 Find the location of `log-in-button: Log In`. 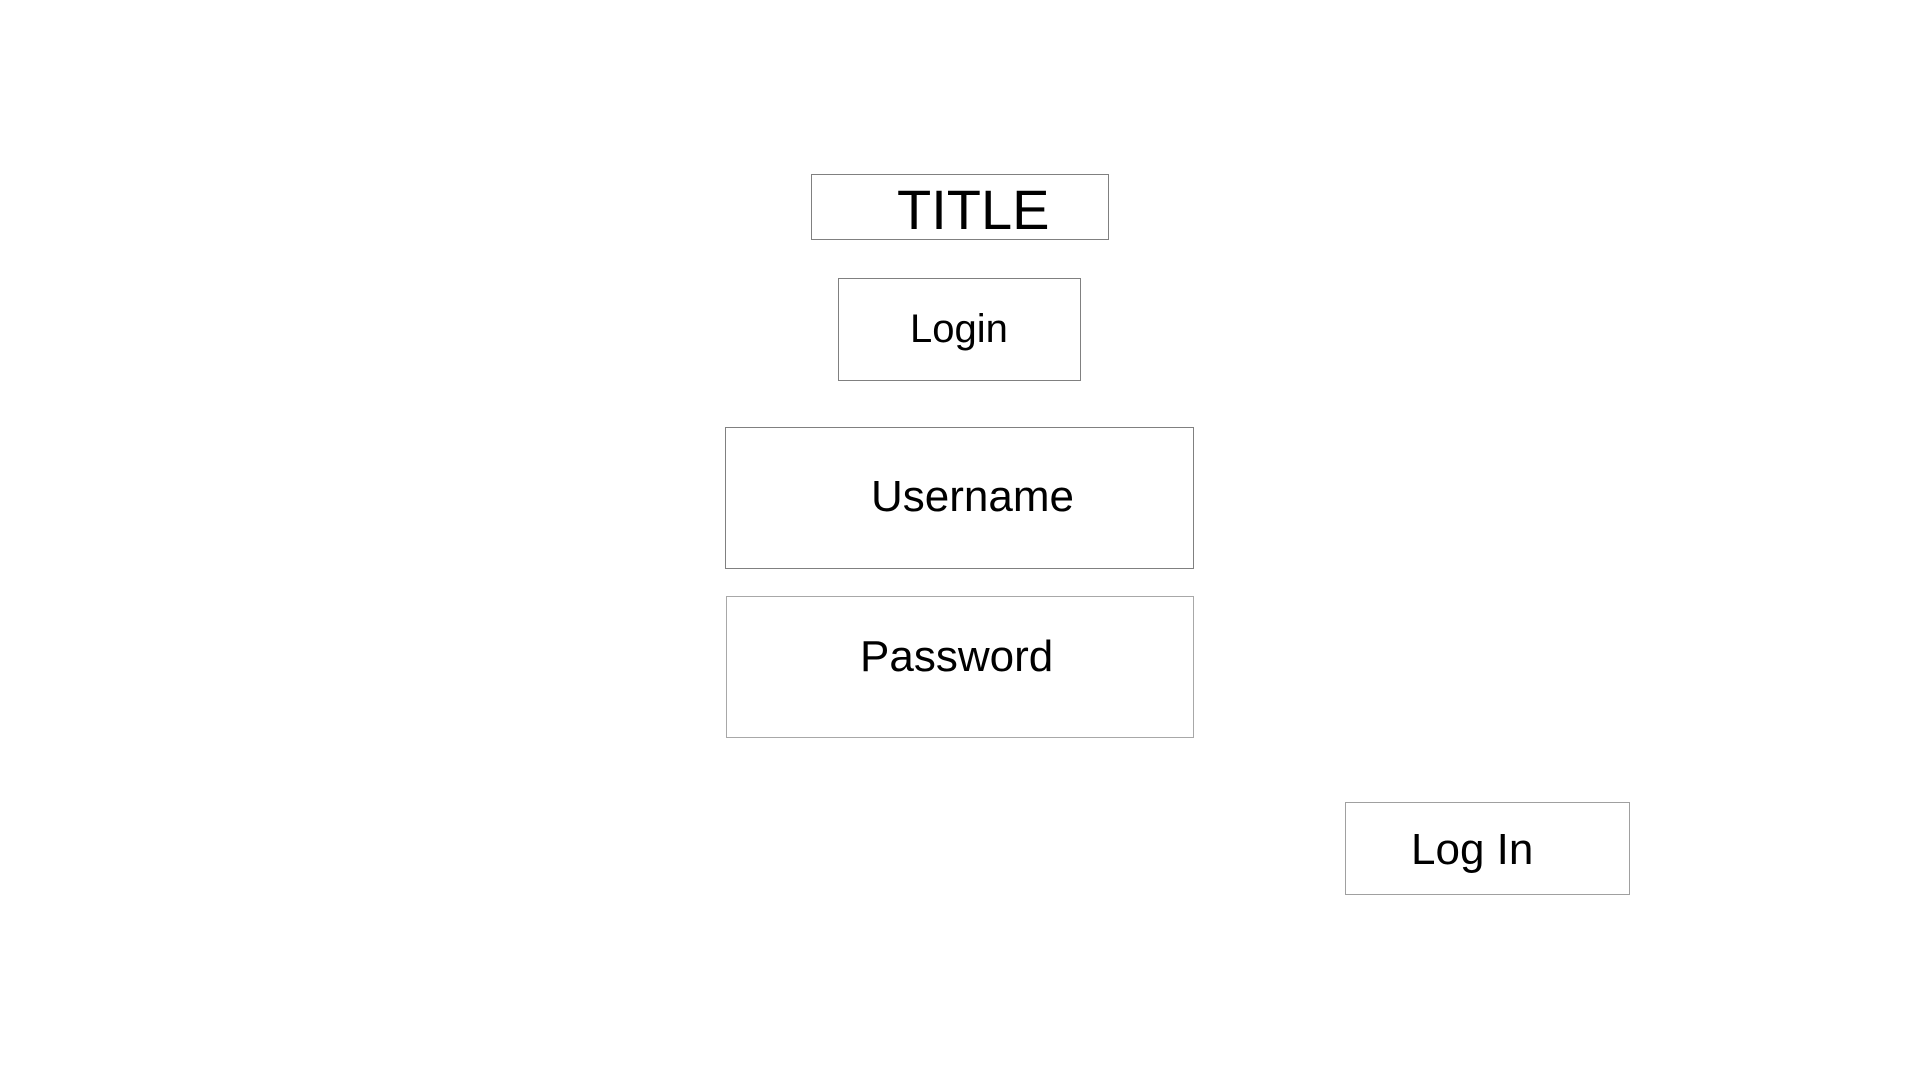

log-in-button: Log In is located at coordinates (1487, 848).